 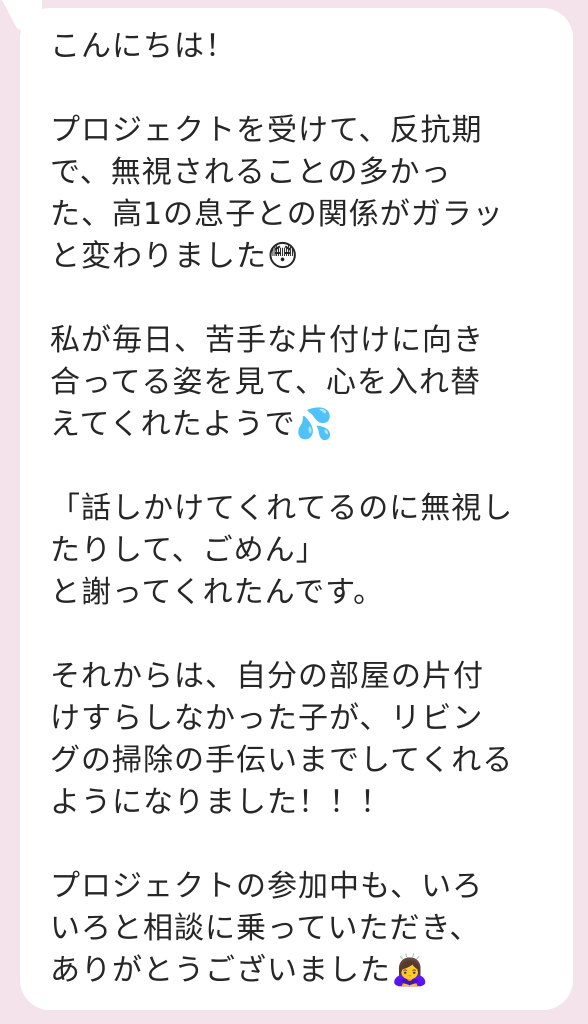 What do you see at coordinates (188, 550) in the screenshot?
I see `message-line: たりして、ごめん」` at bounding box center [188, 550].